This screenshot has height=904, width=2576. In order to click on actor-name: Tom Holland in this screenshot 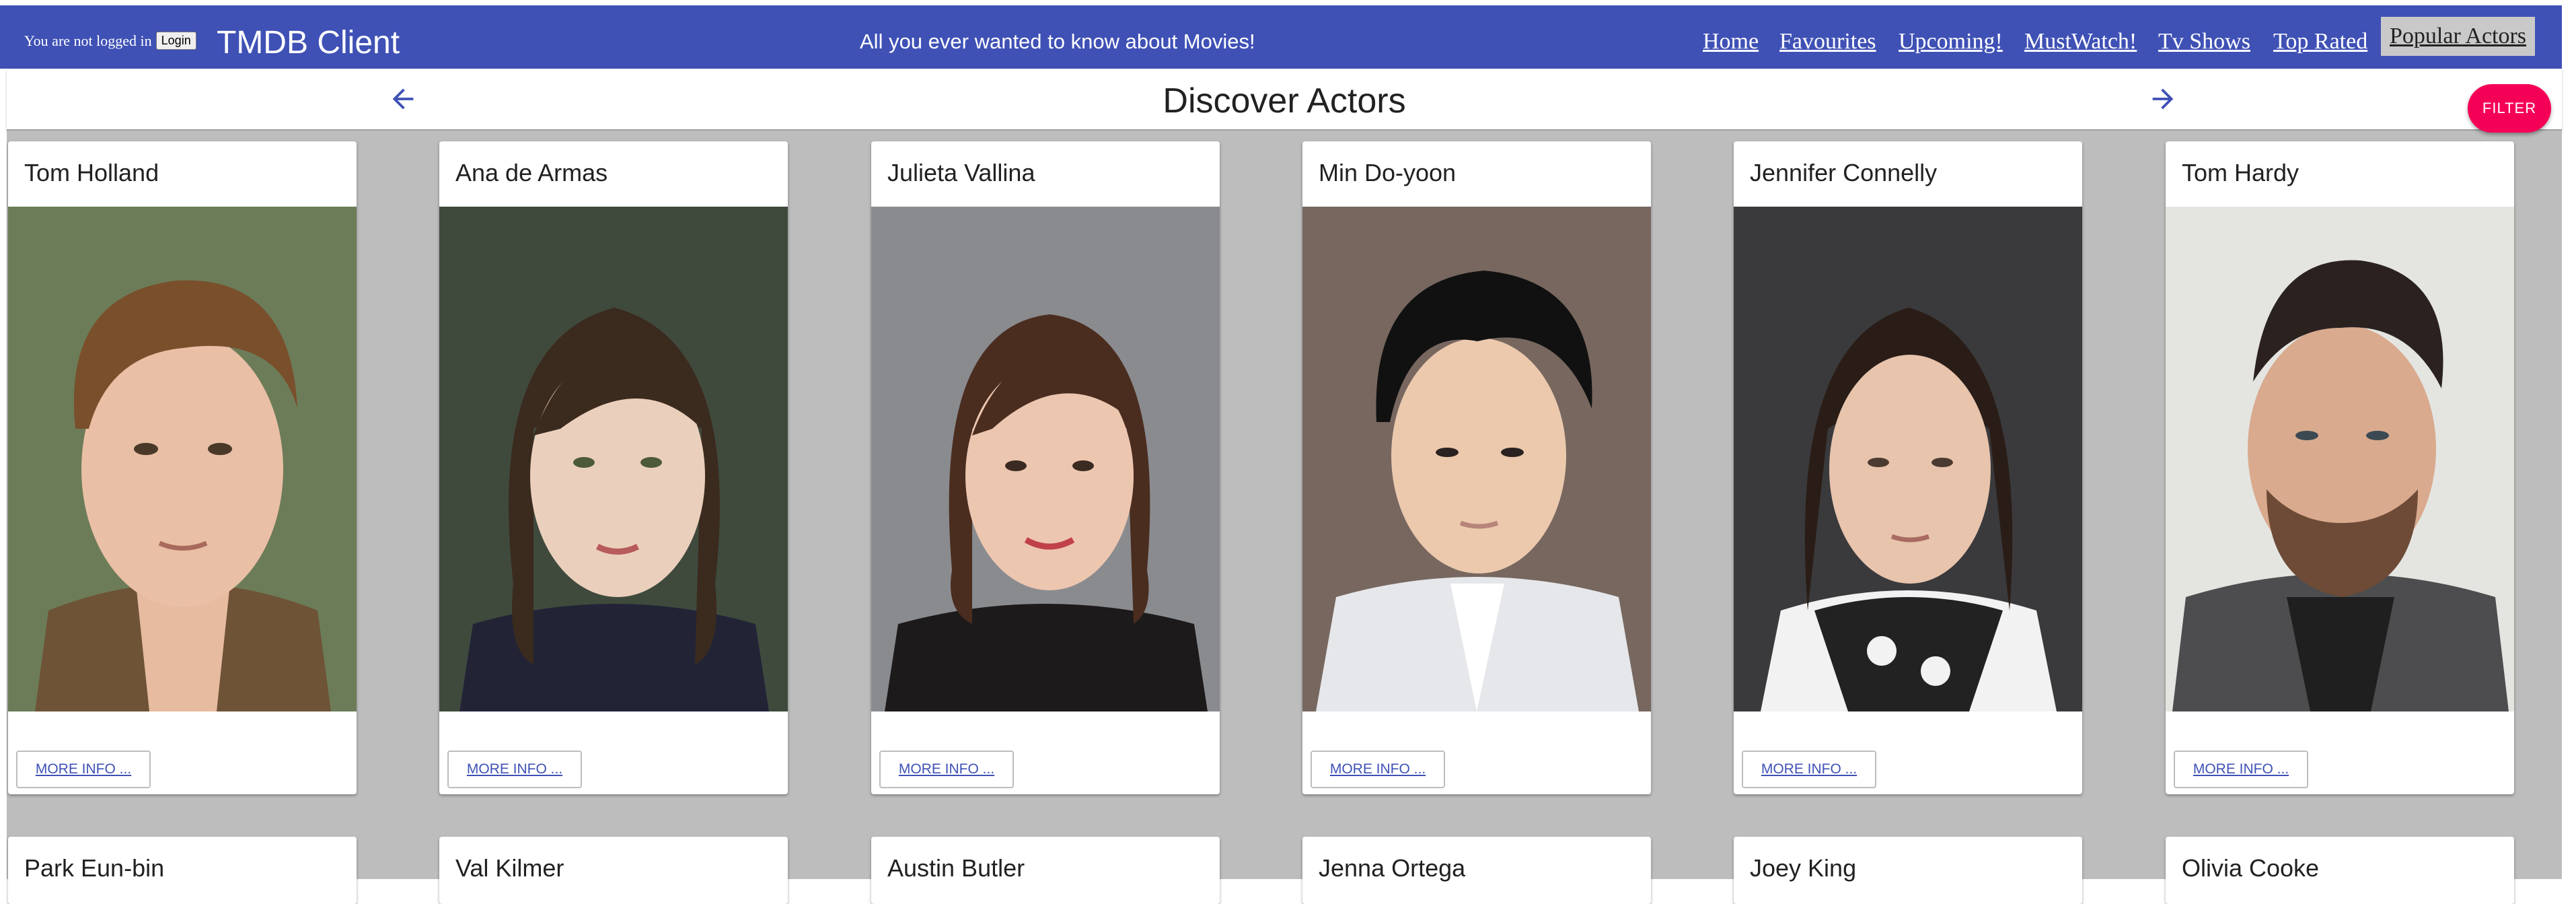, I will do `click(91, 172)`.